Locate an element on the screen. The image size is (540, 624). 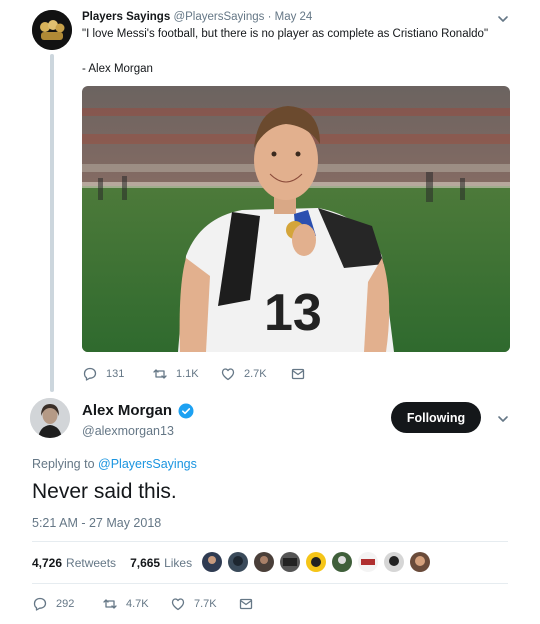
players-sayings-avatar is located at coordinates (52, 30).